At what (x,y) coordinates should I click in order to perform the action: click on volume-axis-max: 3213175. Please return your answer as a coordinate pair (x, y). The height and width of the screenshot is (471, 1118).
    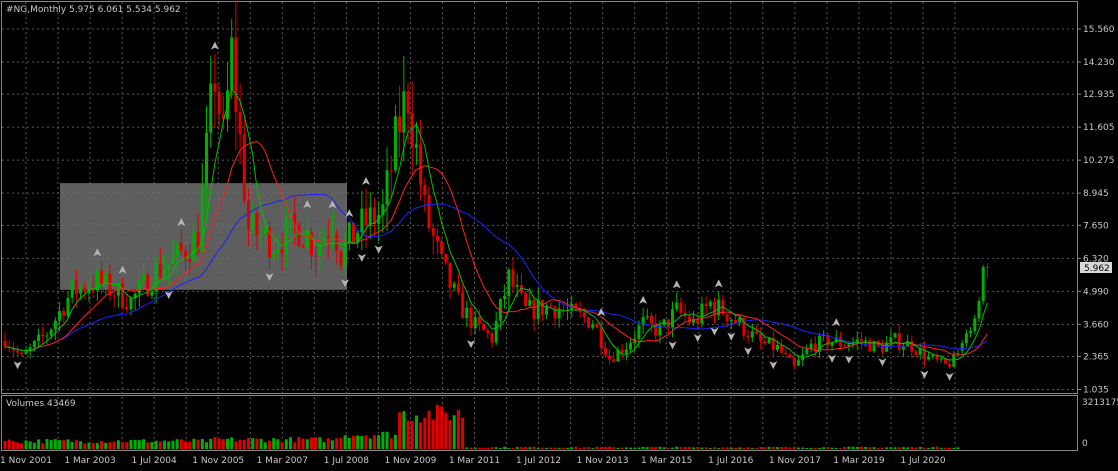
    Looking at the image, I should click on (1100, 403).